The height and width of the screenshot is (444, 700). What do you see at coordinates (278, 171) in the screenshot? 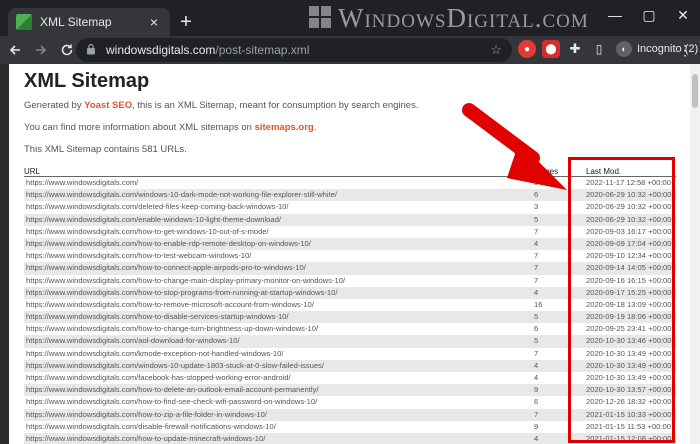
I see `header-url: URL` at bounding box center [278, 171].